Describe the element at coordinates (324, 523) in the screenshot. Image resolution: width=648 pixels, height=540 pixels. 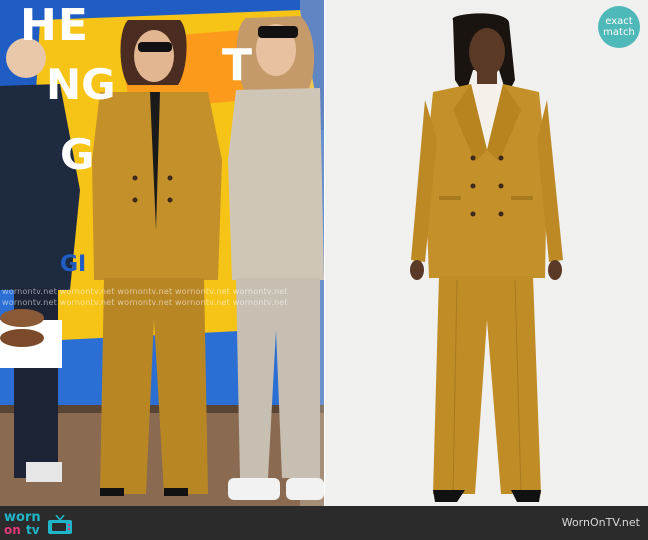
I see `footer-bar: worn on tv WornOnTV.net` at that location.